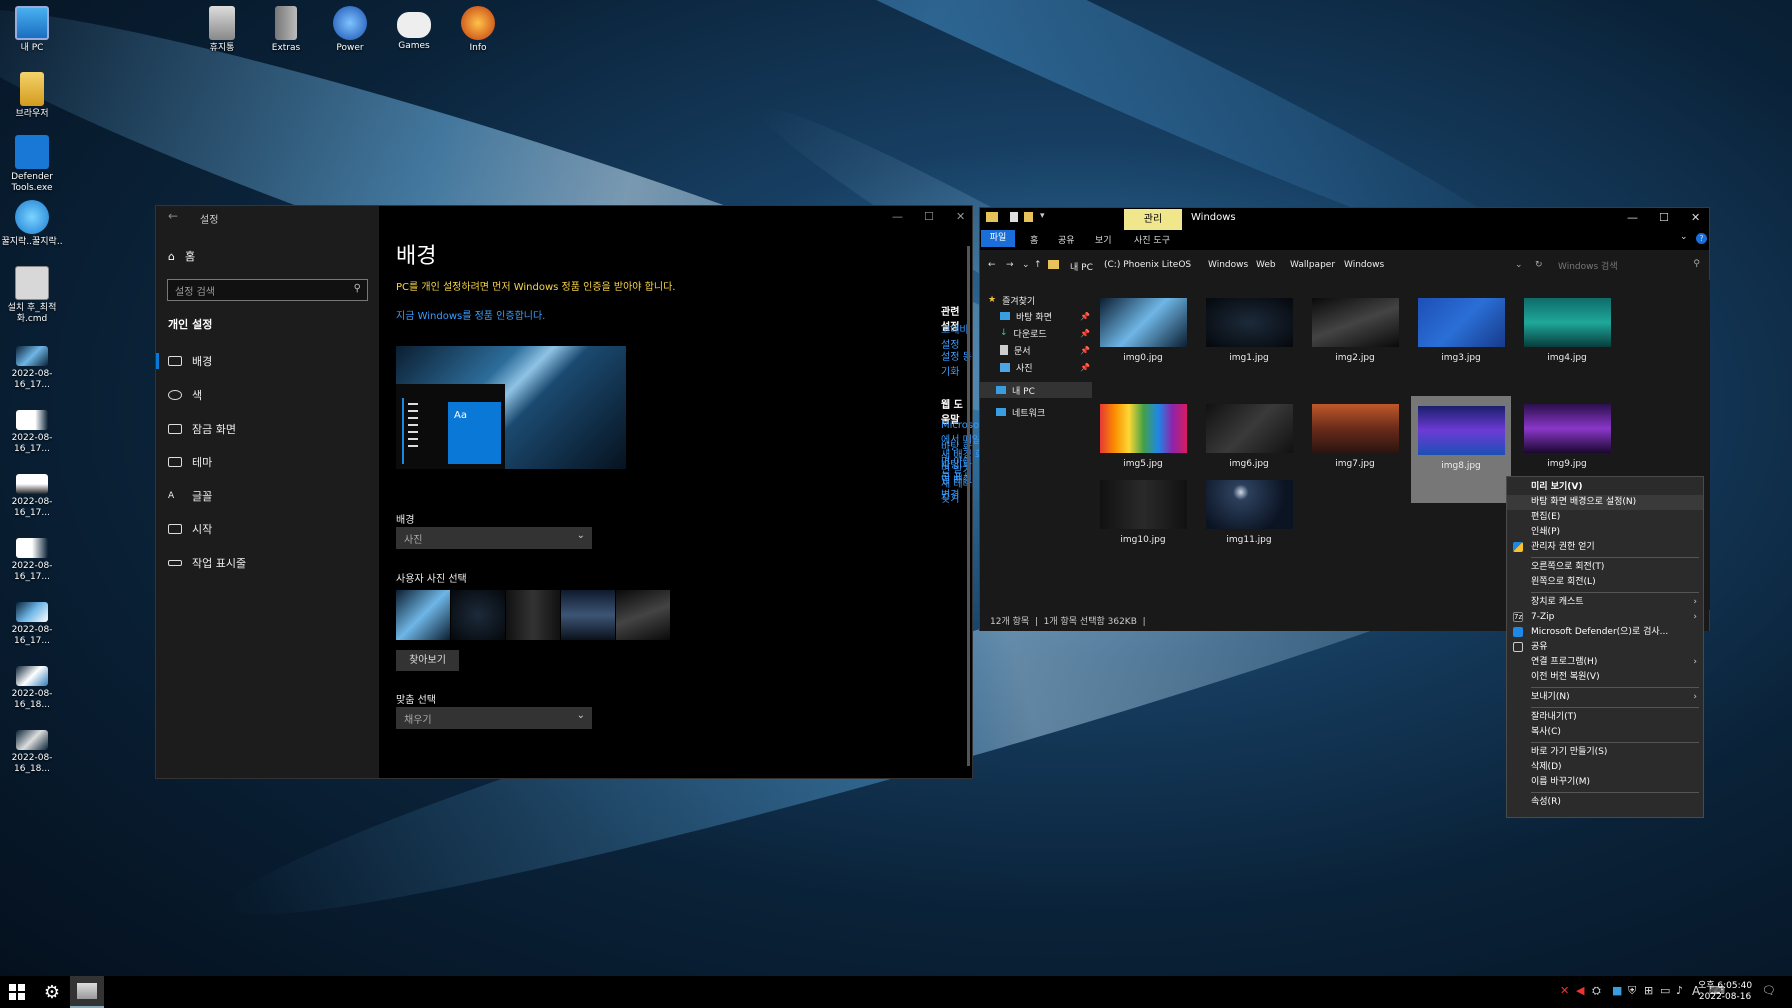 This screenshot has width=1792, height=1008. Describe the element at coordinates (267, 529) in the screenshot. I see `nav-start: 시작` at that location.